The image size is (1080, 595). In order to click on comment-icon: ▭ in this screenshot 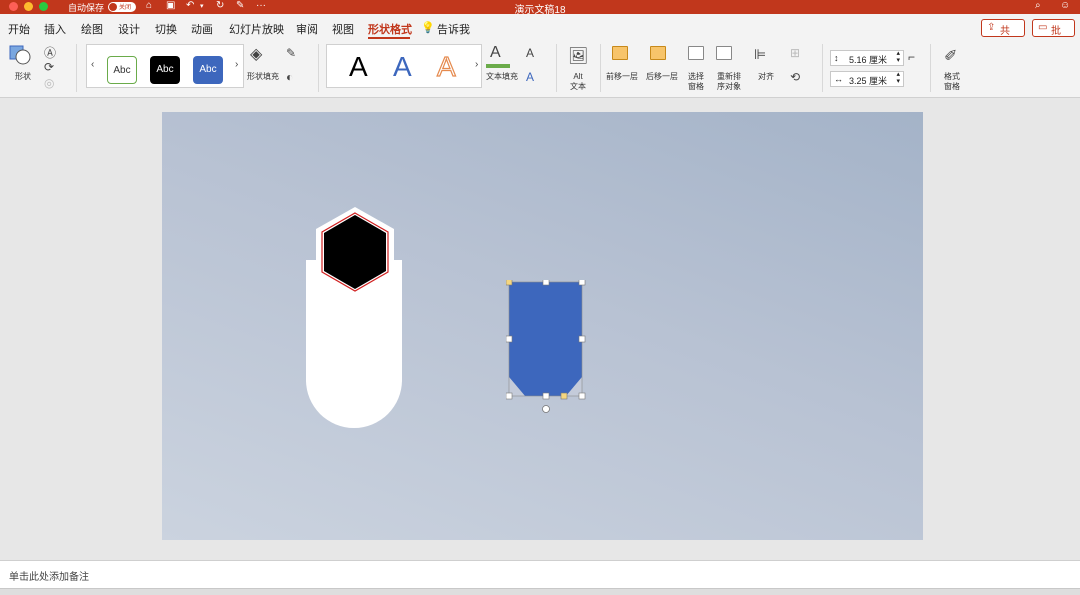, I will do `click(1043, 27)`.